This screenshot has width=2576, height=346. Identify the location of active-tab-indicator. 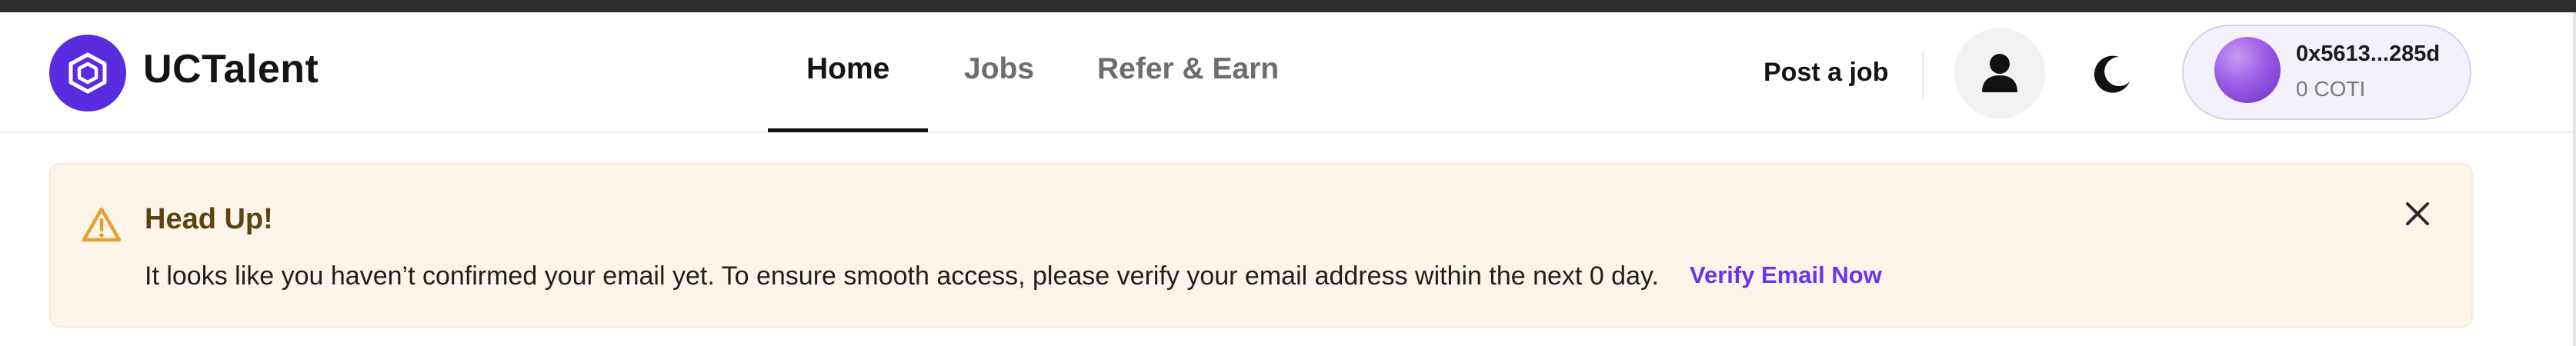
(848, 130).